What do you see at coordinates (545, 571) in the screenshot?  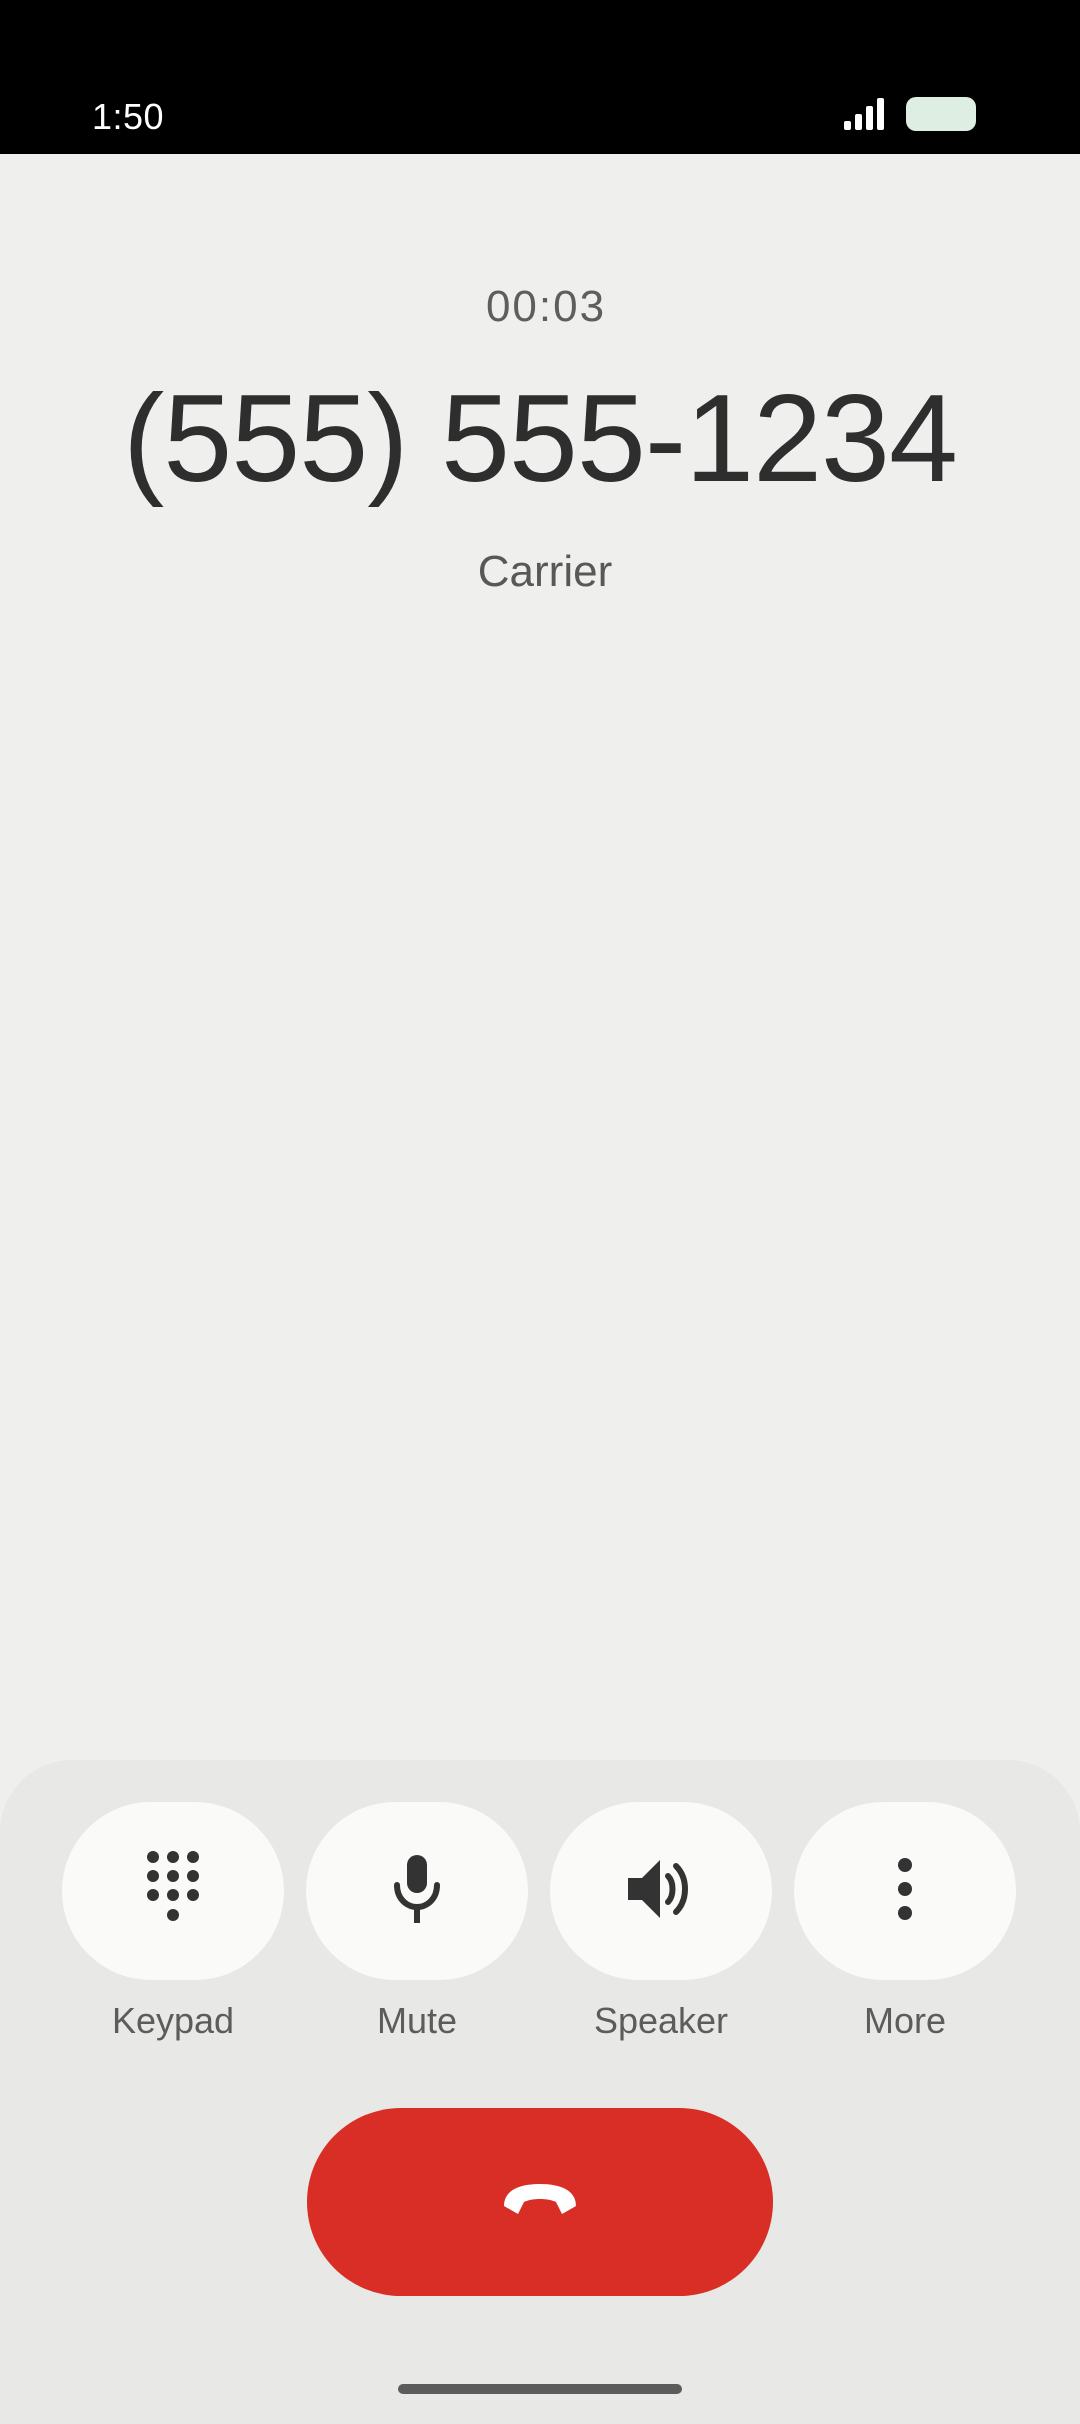 I see `caller-label: Carrier` at bounding box center [545, 571].